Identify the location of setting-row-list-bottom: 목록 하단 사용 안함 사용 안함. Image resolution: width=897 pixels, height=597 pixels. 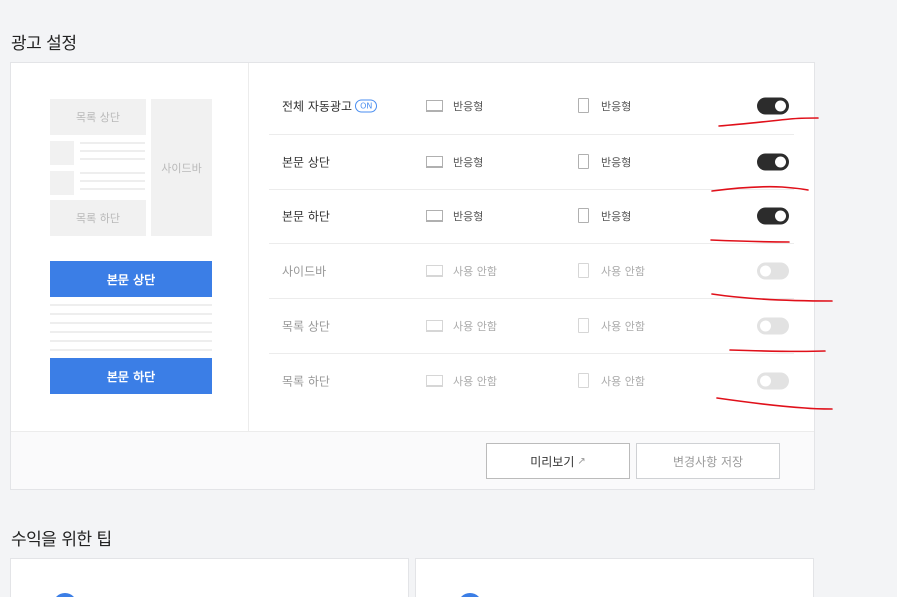
(532, 380).